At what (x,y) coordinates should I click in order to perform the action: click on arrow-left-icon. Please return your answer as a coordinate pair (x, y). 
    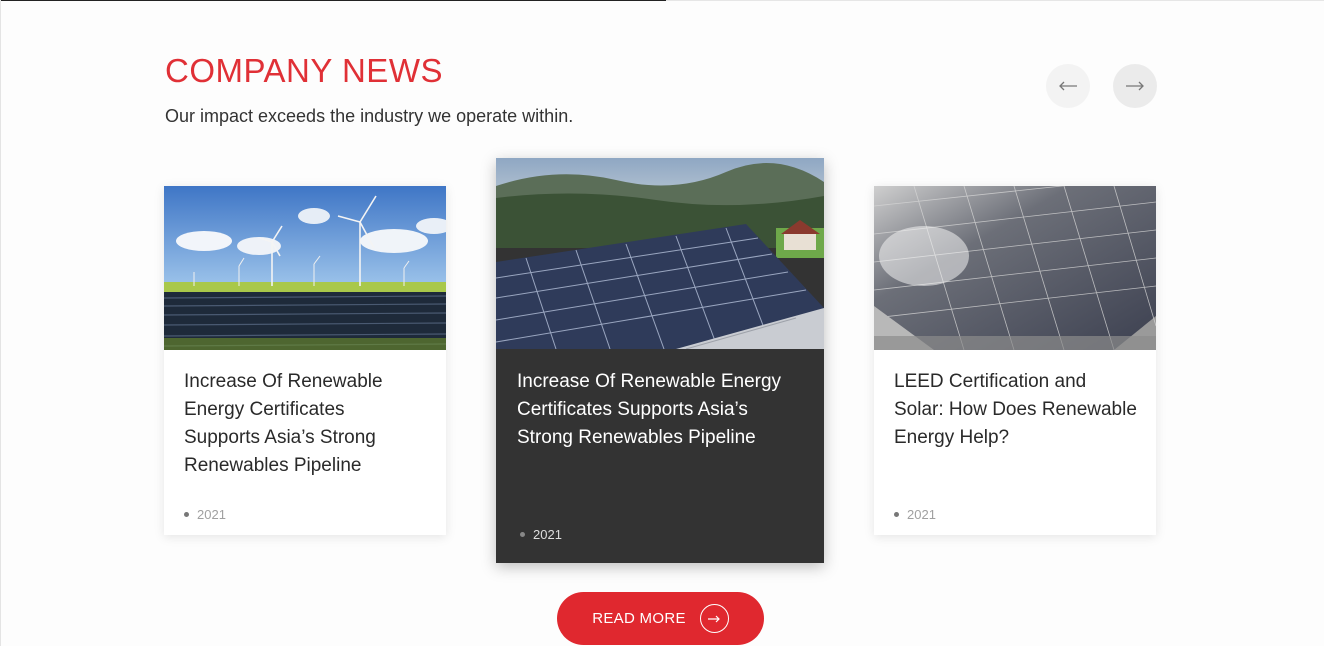
    Looking at the image, I should click on (1068, 86).